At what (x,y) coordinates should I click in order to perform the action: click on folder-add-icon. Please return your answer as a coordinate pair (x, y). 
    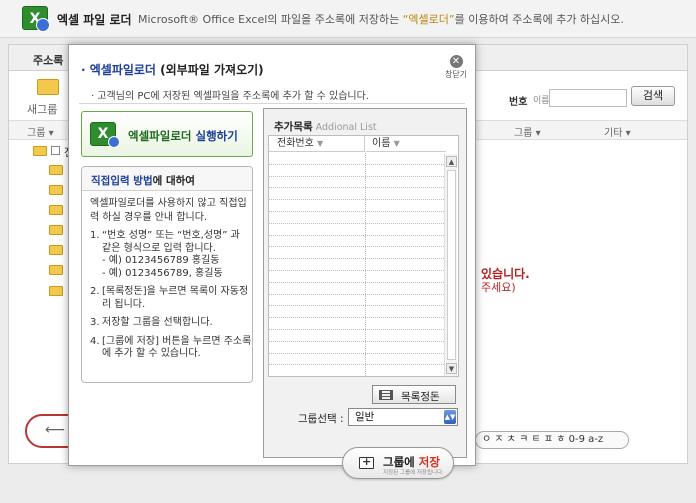
    Looking at the image, I should click on (366, 462).